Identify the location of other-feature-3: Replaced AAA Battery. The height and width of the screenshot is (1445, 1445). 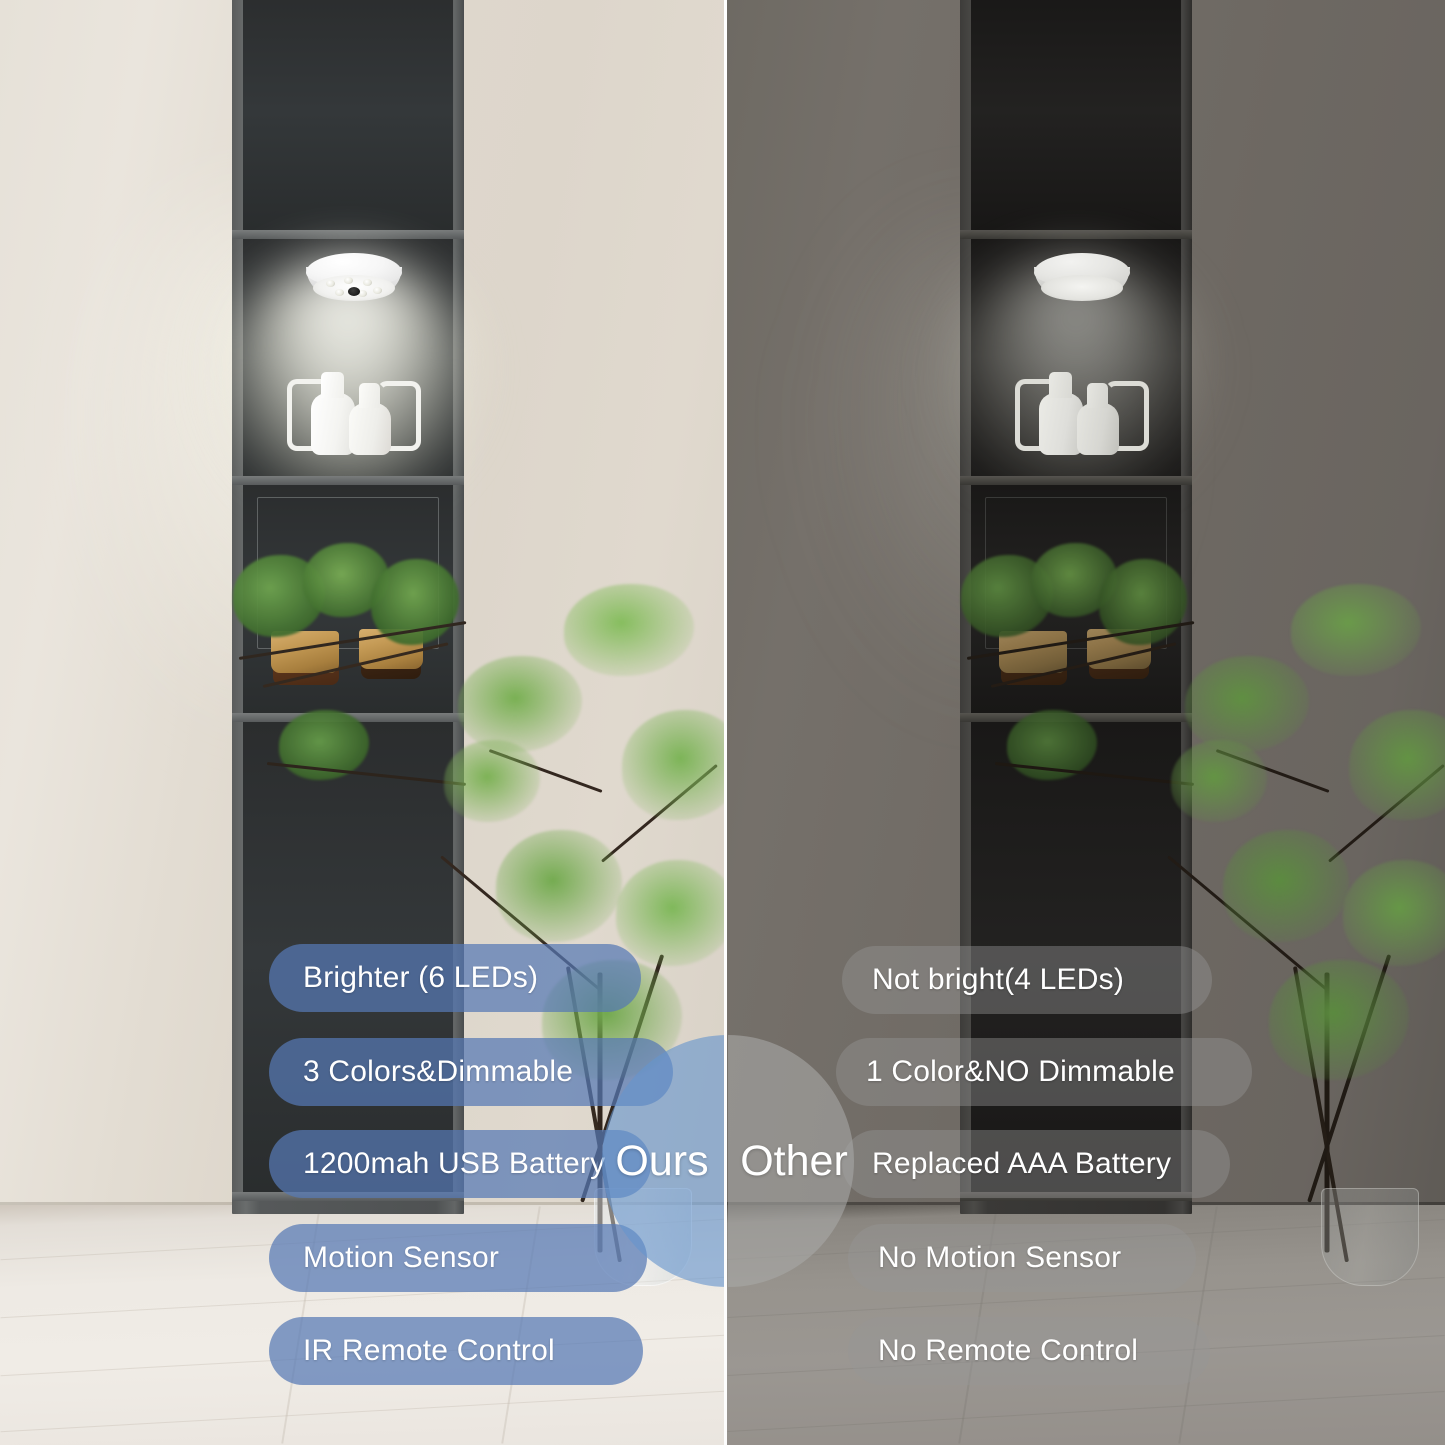
(1036, 1164).